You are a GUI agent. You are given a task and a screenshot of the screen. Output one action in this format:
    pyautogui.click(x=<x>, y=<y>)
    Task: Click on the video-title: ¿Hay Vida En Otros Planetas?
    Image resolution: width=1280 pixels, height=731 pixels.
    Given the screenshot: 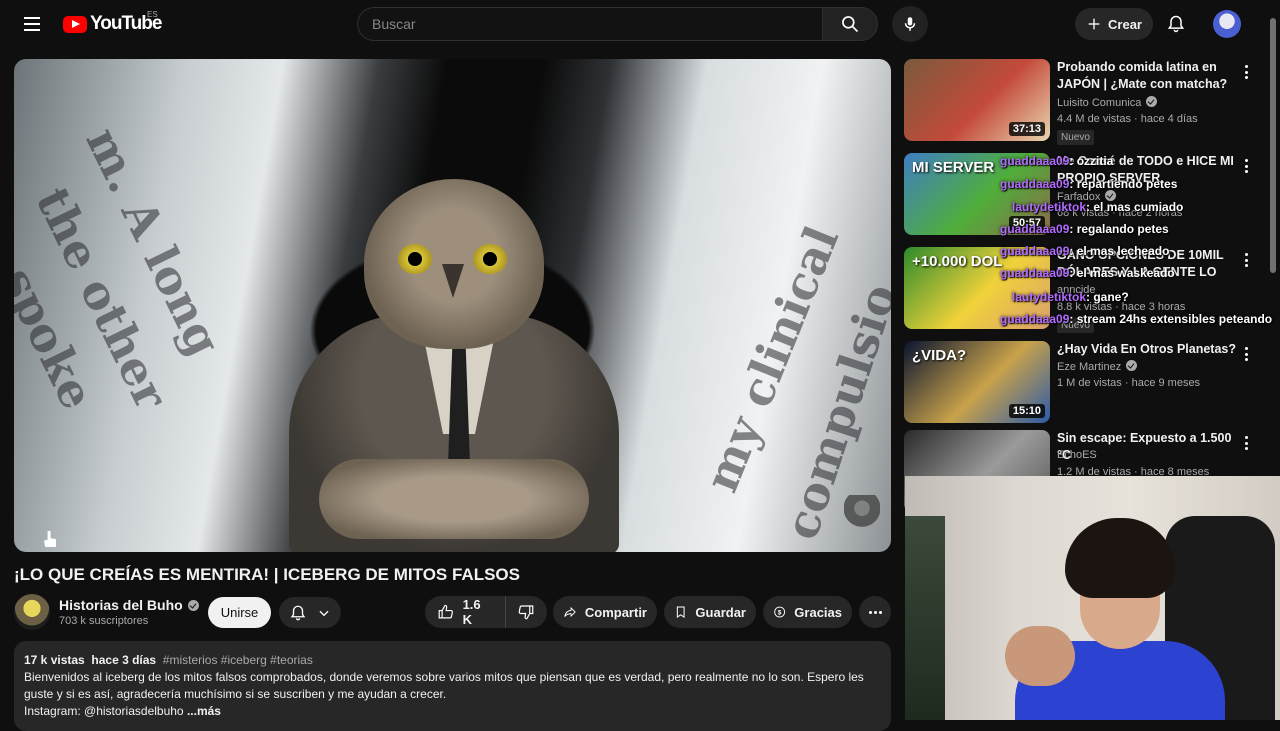 What is the action you would take?
    pyautogui.click(x=1147, y=349)
    